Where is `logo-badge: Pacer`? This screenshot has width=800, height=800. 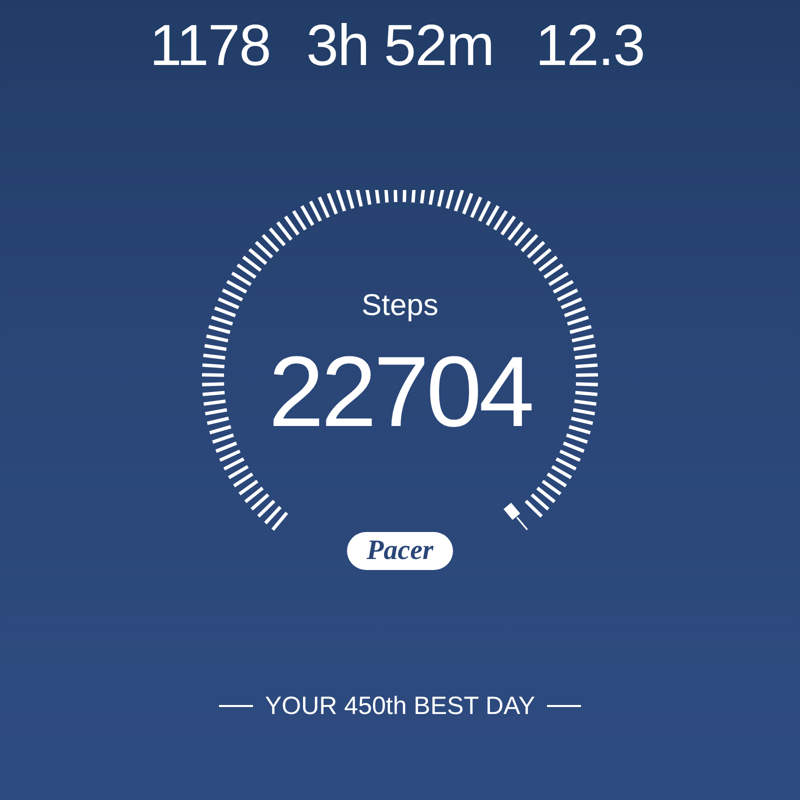
logo-badge: Pacer is located at coordinates (400, 551).